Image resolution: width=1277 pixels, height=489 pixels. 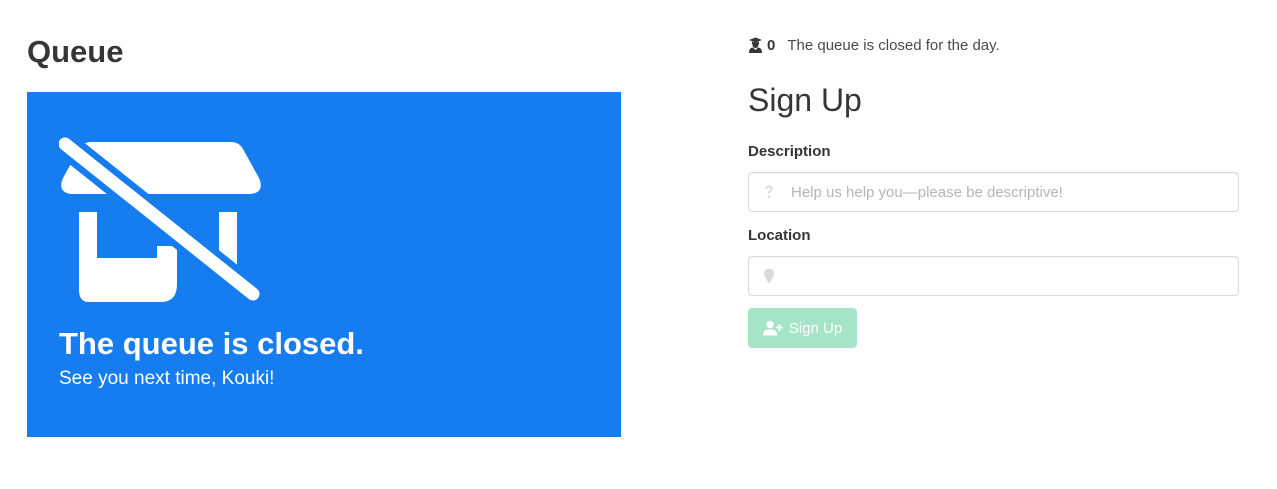 I want to click on description-field-wrapper, so click(x=993, y=192).